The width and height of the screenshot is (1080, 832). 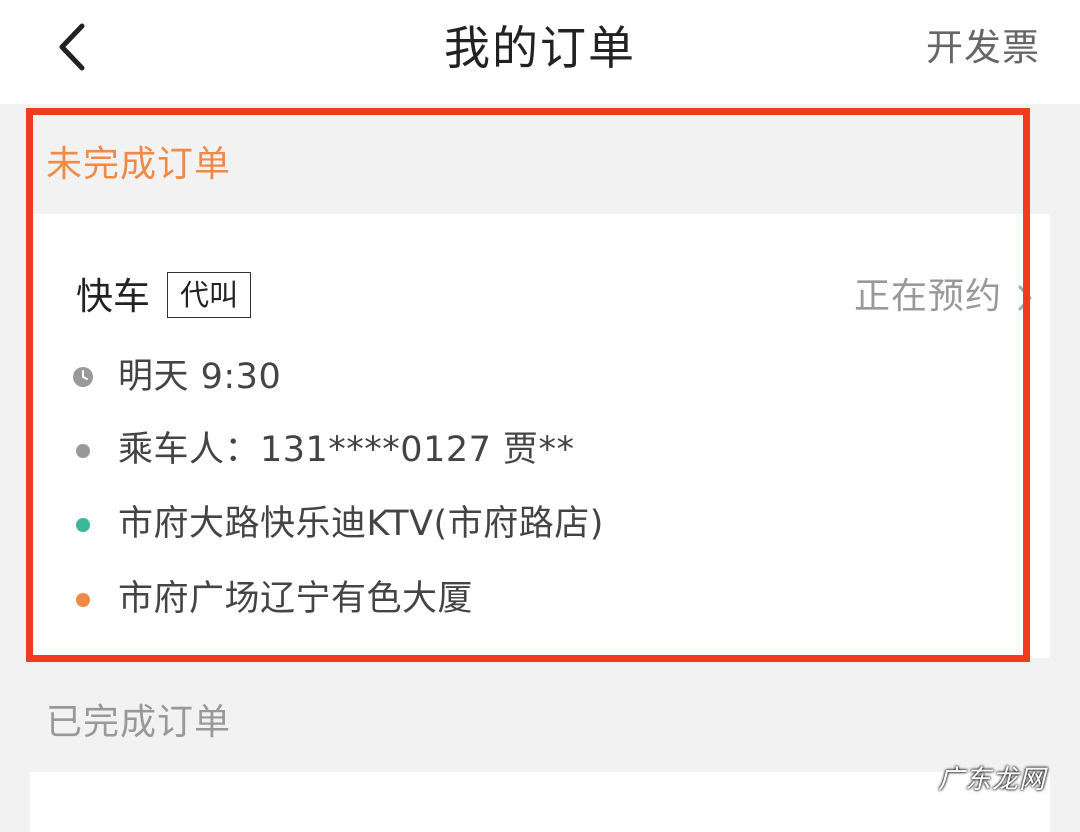 What do you see at coordinates (139, 722) in the screenshot?
I see `completed-orders-heading: 已完成订单` at bounding box center [139, 722].